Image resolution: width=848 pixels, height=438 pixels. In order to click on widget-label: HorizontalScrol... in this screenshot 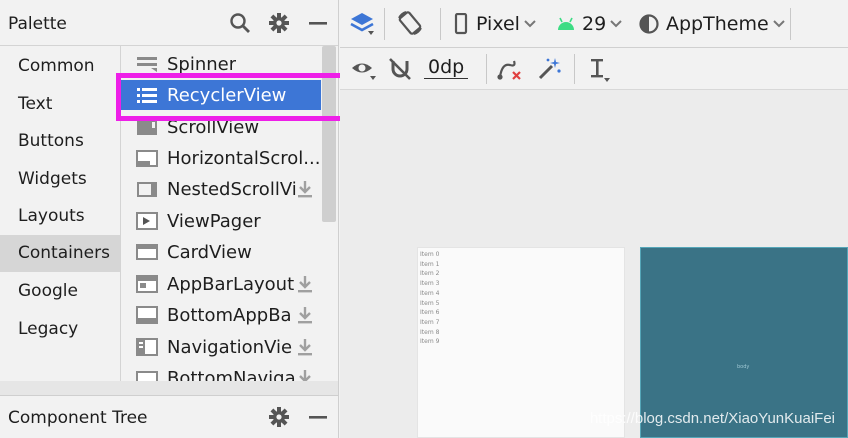, I will do `click(244, 158)`.